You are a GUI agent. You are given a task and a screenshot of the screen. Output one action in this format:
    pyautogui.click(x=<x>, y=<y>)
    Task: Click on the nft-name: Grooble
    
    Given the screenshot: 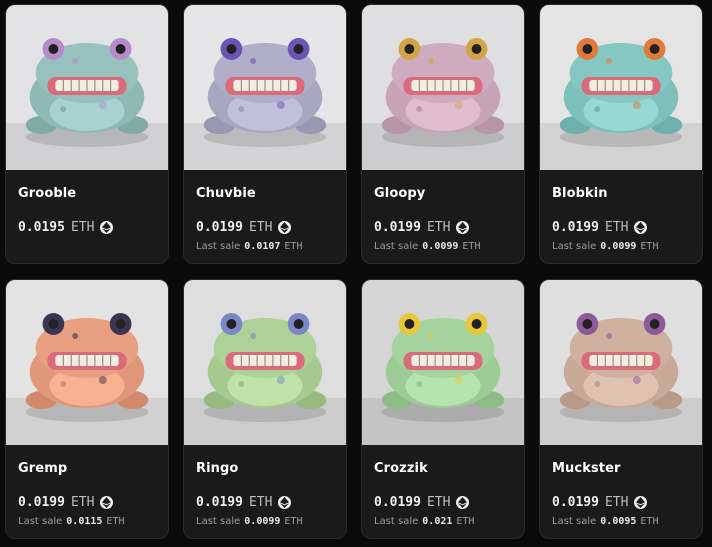 What is the action you would take?
    pyautogui.click(x=47, y=193)
    